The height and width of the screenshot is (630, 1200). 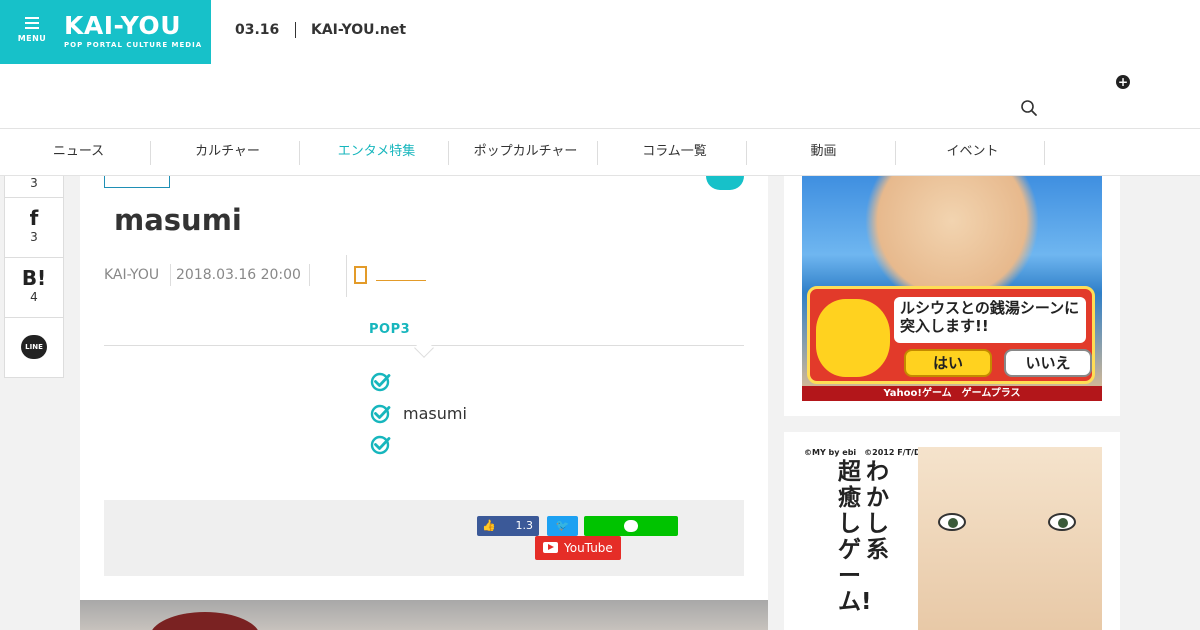 I want to click on rubber-duck-icon, so click(x=853, y=338).